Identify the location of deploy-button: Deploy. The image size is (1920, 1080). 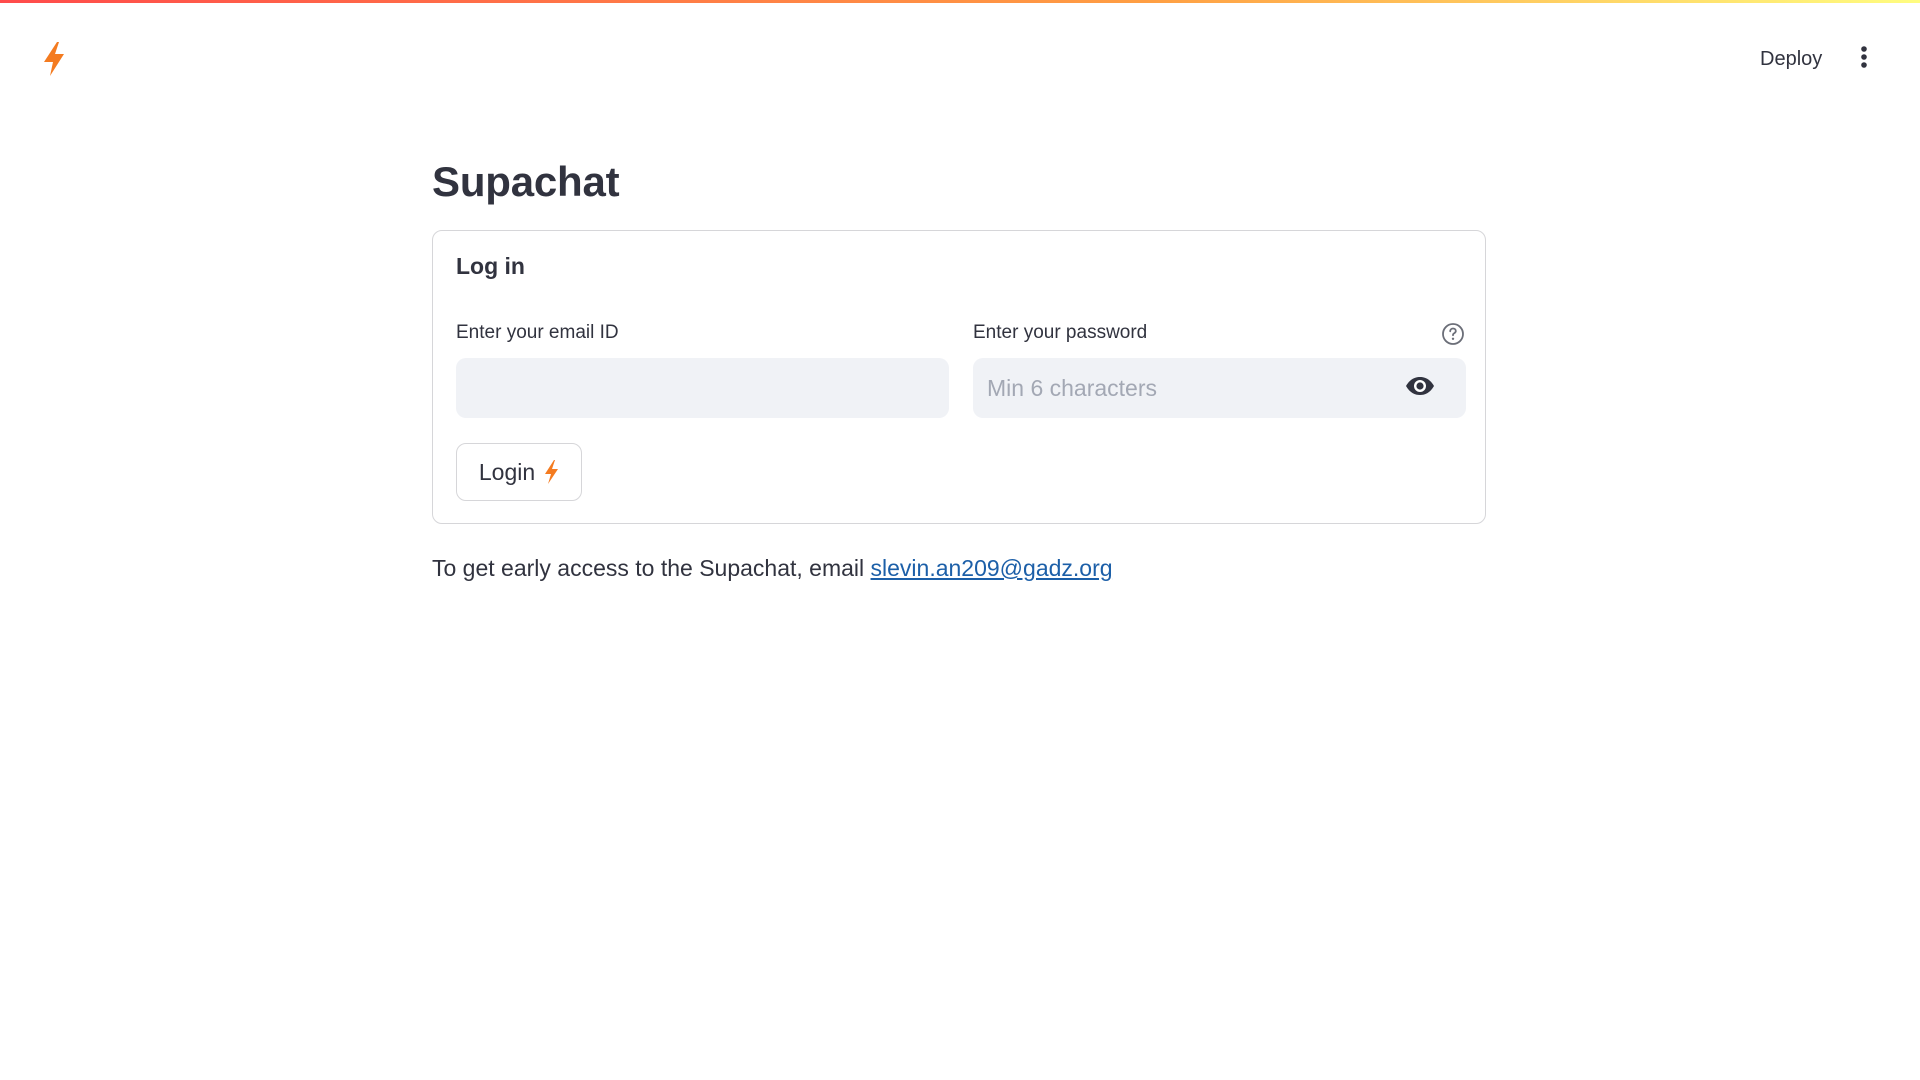
(1791, 59).